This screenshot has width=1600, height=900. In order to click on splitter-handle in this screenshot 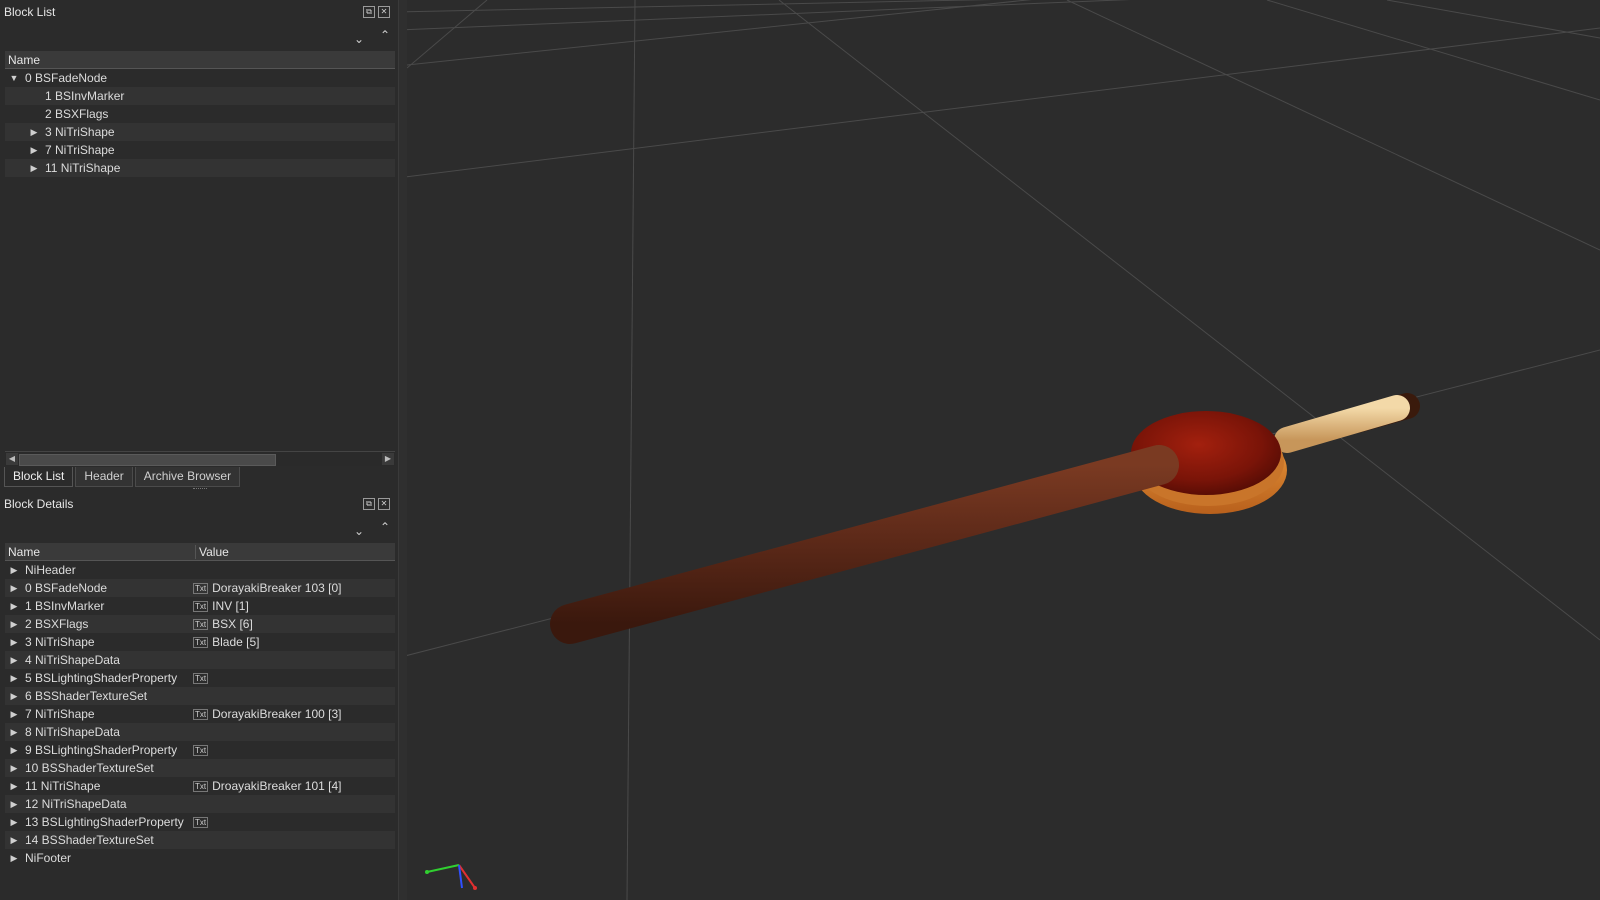, I will do `click(200, 489)`.